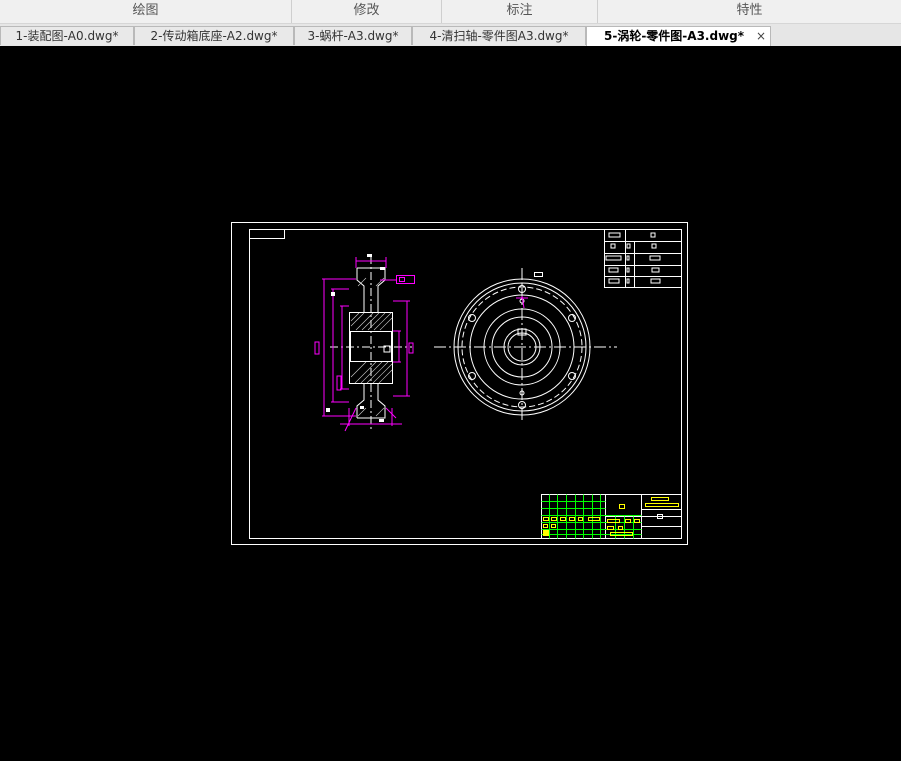 This screenshot has width=901, height=761. I want to click on tab-label: 3-蜗杆-A3.dwg*, so click(353, 36).